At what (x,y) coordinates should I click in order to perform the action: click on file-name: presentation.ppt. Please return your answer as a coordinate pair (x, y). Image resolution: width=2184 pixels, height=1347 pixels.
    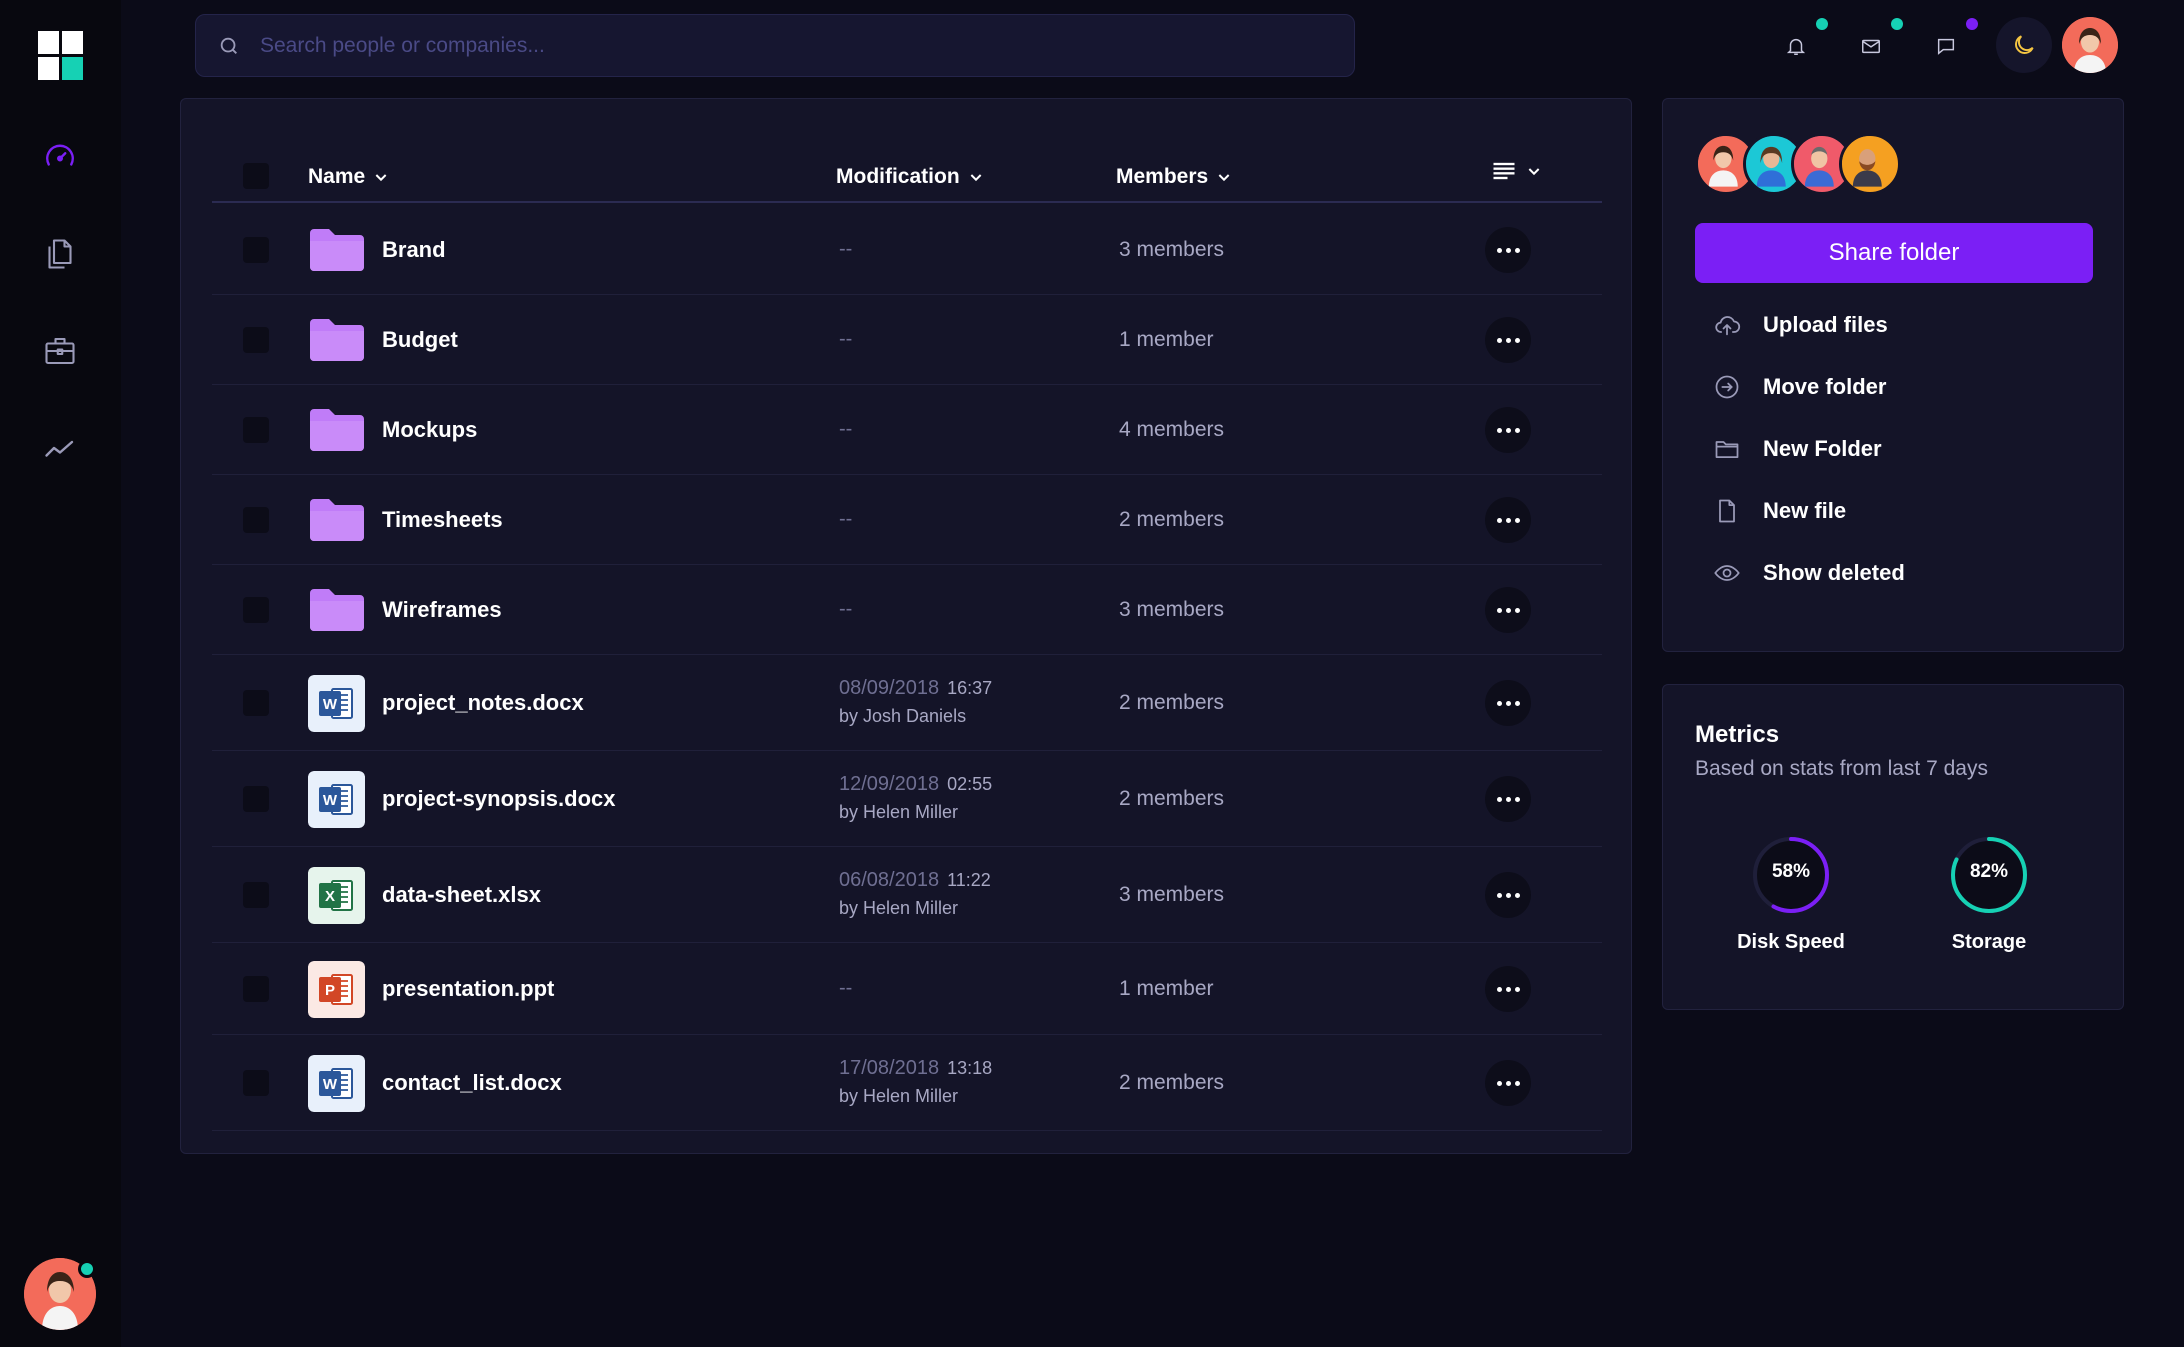
    Looking at the image, I should click on (468, 989).